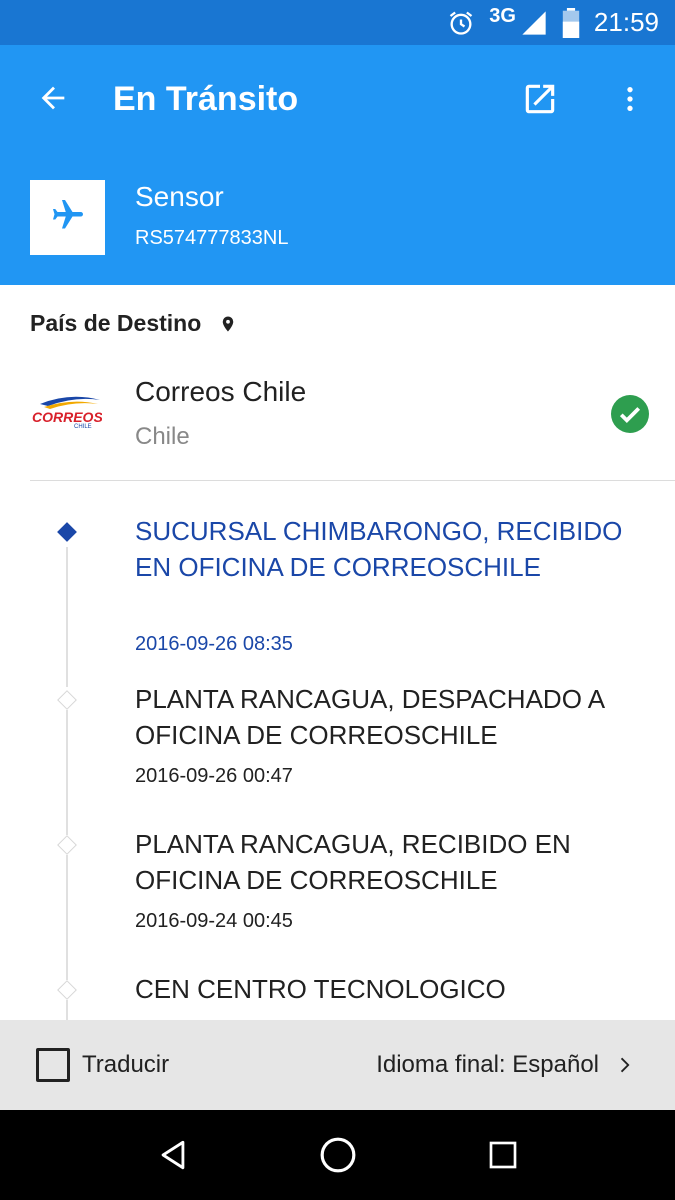 This screenshot has height=1200, width=675. I want to click on airplane-icon, so click(68, 217).